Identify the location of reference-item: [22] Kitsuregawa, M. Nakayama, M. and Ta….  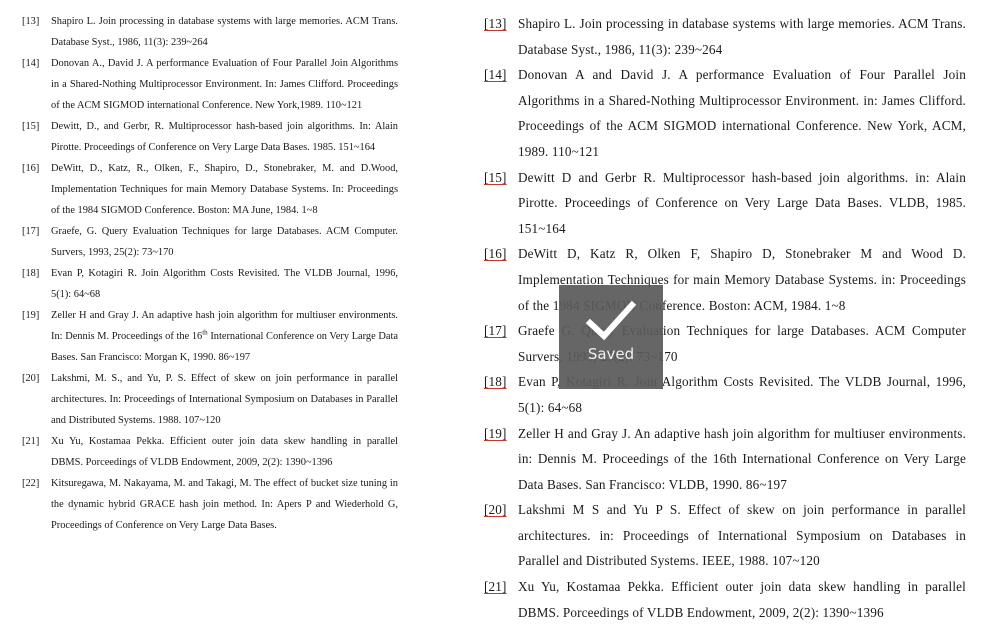
(210, 504).